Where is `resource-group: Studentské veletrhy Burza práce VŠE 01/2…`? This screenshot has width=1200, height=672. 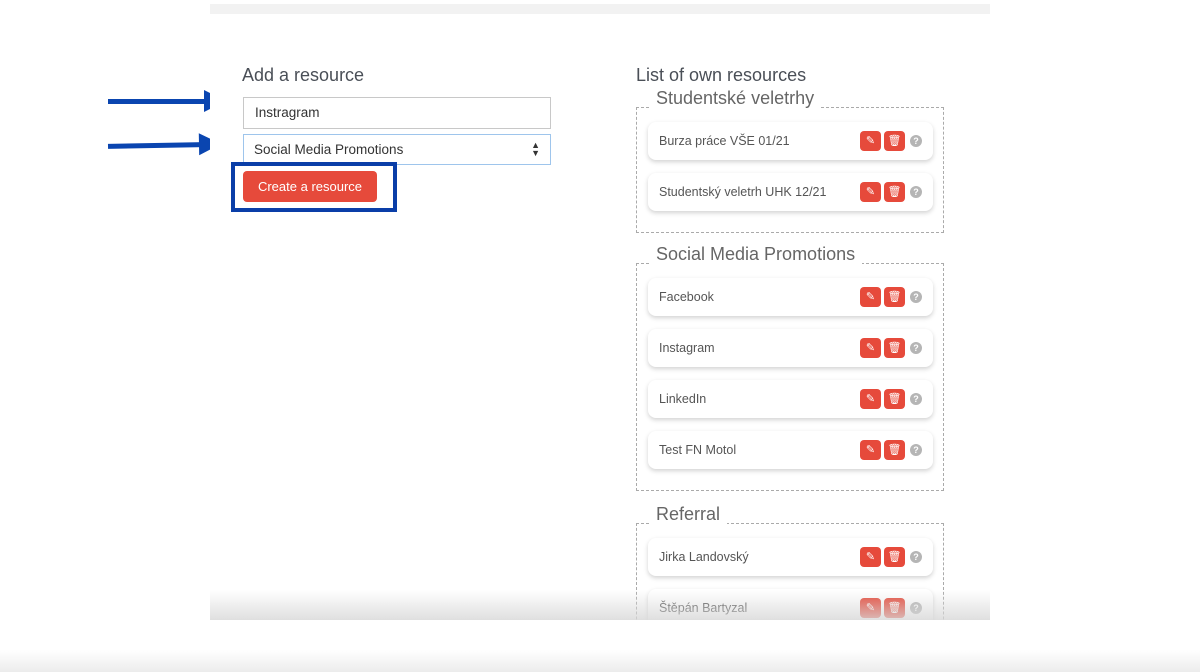
resource-group: Studentské veletrhy Burza práce VŠE 01/2… is located at coordinates (790, 160).